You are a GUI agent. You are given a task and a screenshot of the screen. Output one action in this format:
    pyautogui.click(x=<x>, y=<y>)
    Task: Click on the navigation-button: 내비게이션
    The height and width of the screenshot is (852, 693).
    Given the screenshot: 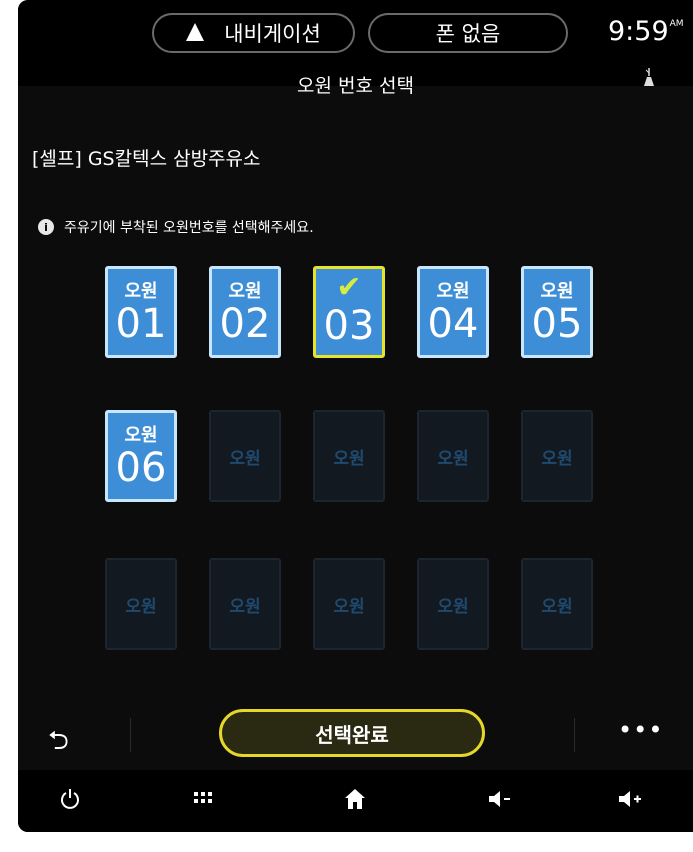 What is the action you would take?
    pyautogui.click(x=253, y=33)
    